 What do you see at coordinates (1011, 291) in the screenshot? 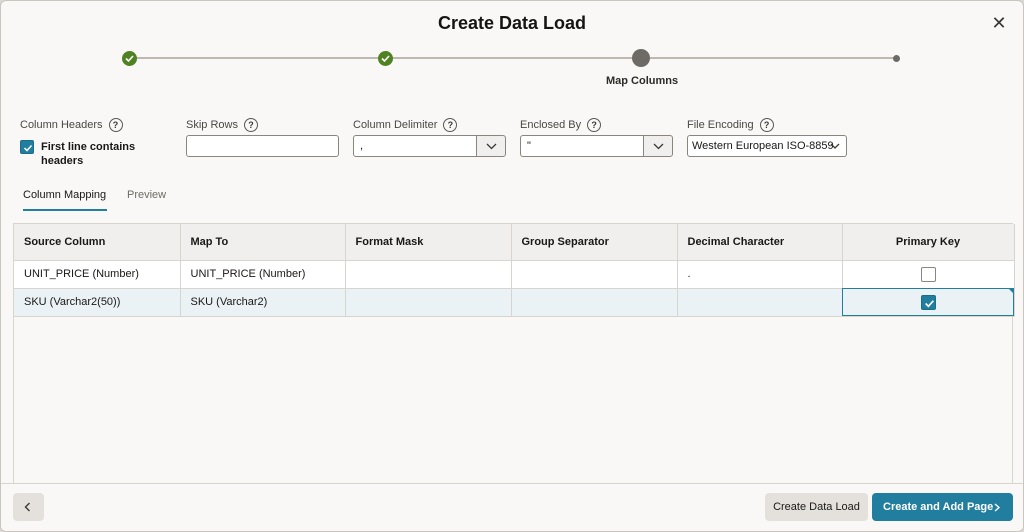
I see `cell-focus-corner` at bounding box center [1011, 291].